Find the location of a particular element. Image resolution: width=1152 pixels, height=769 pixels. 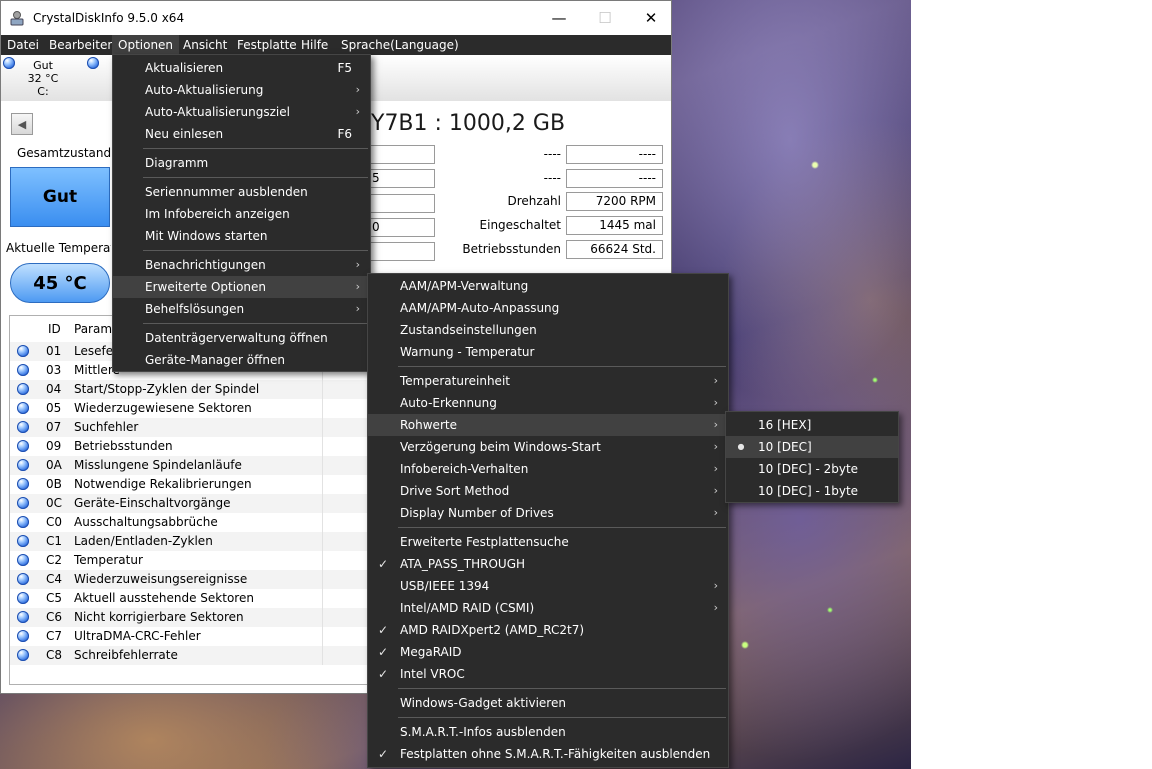

optionen-menu-item: Neu einlesen F6 is located at coordinates (241, 134).